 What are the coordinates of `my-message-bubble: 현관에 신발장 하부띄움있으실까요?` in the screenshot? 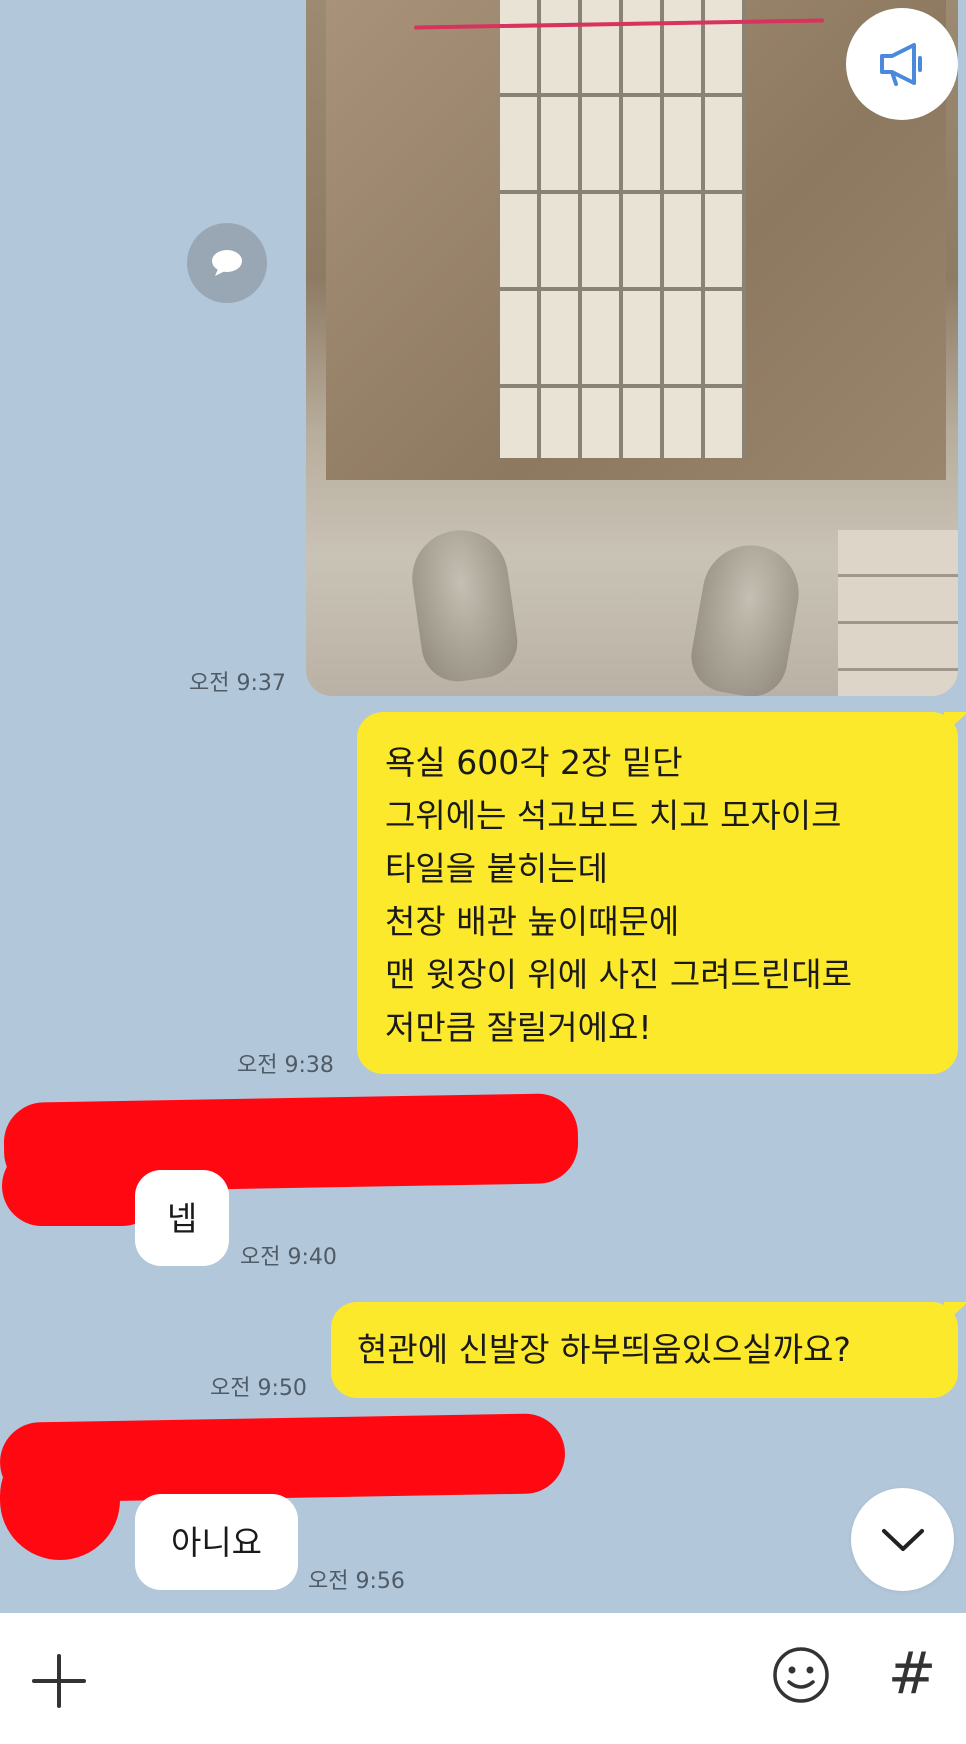 It's located at (648, 1350).